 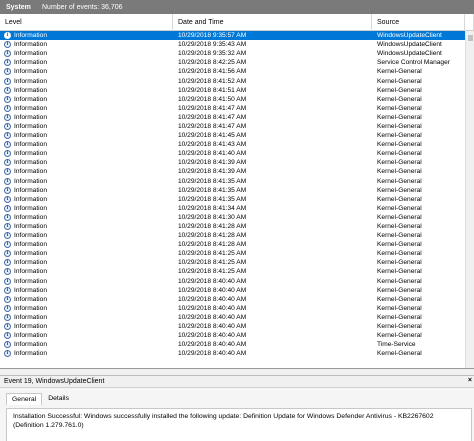 What do you see at coordinates (469, 199) in the screenshot?
I see `vertical-scrollbar` at bounding box center [469, 199].